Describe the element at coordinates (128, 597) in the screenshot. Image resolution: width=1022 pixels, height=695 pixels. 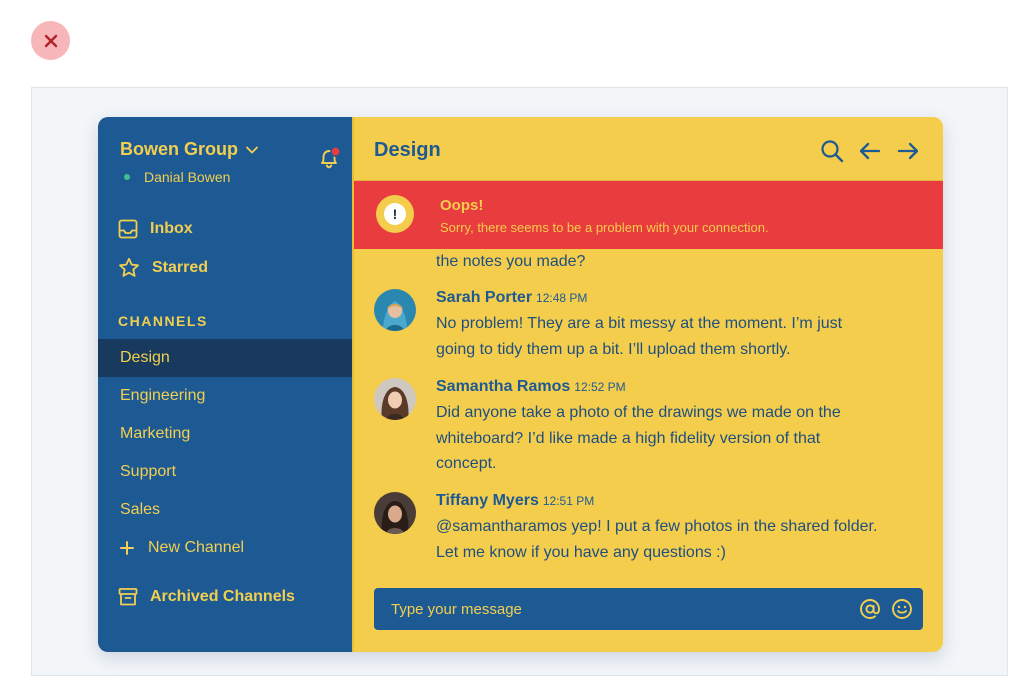
I see `archive-icon` at that location.